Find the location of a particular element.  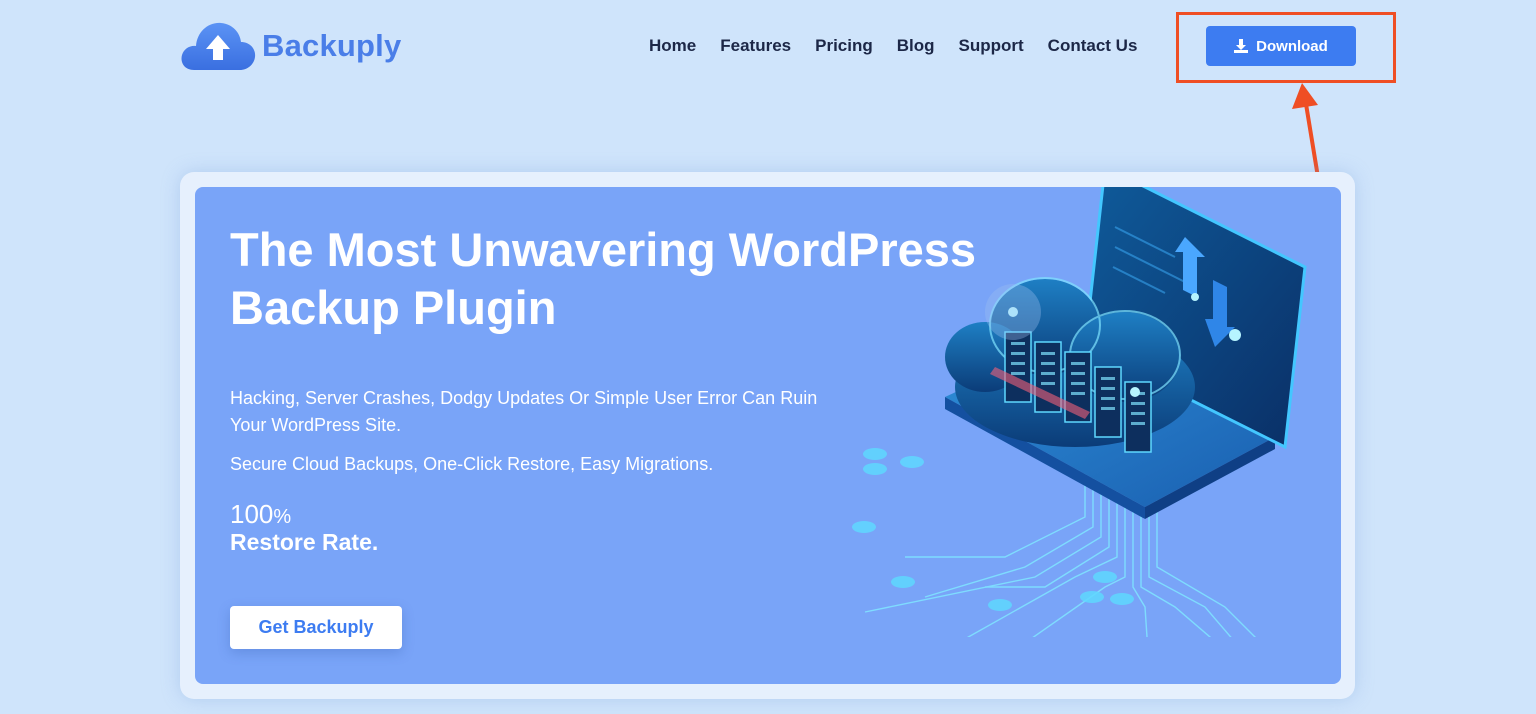

nav-blog: Blog is located at coordinates (916, 46).